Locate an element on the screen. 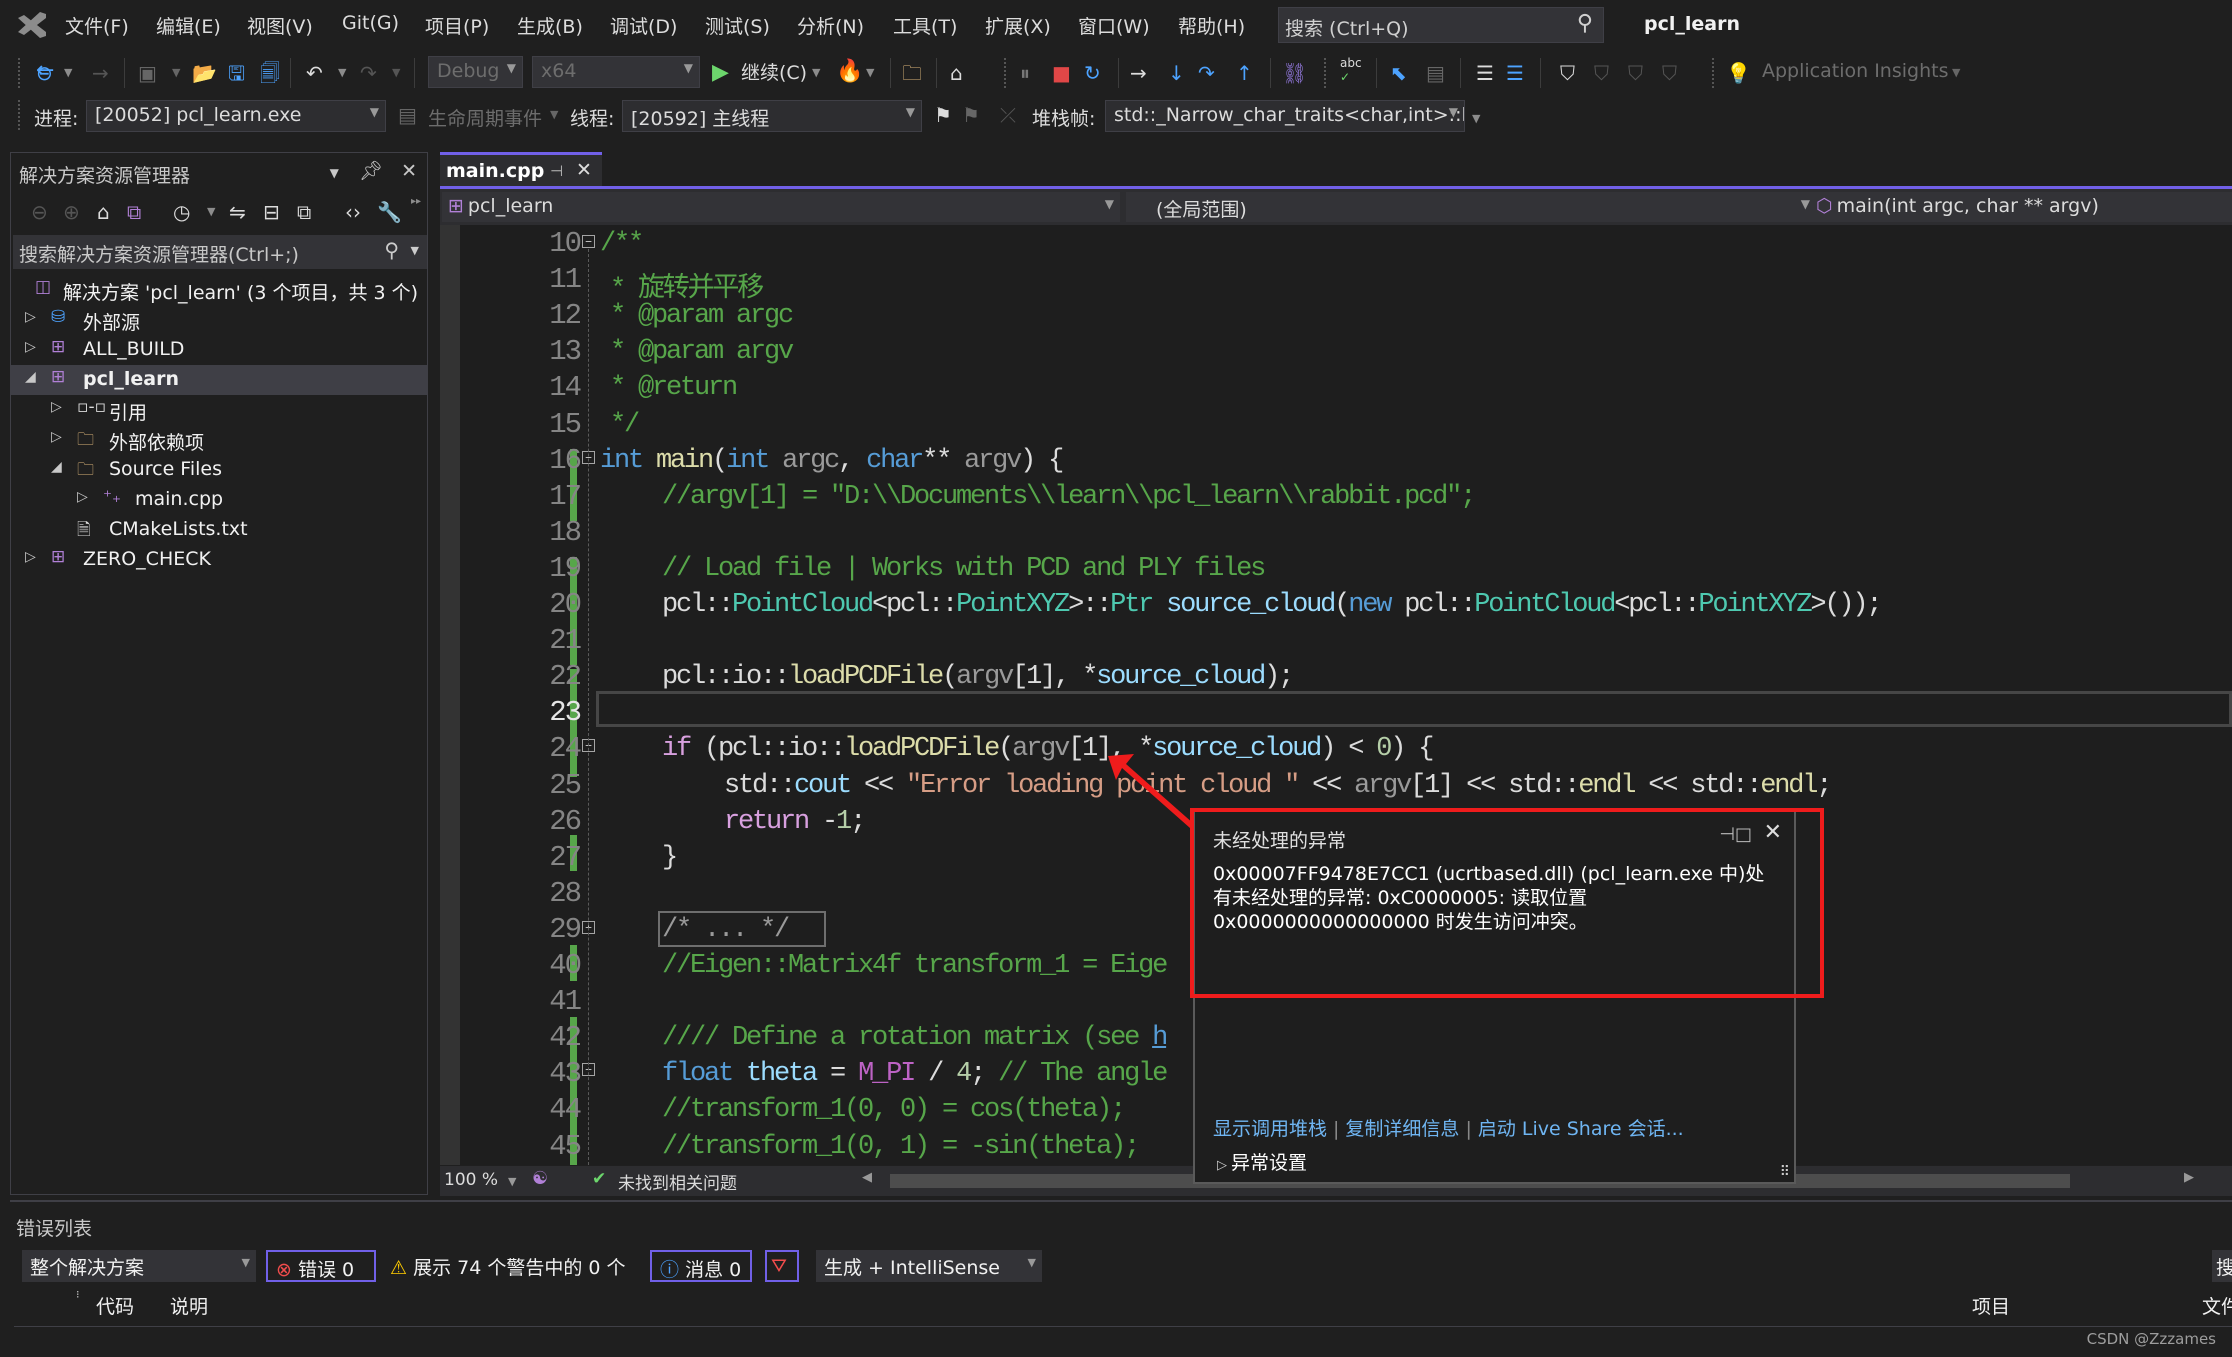  hot-reload-icon: 🔥 is located at coordinates (849, 72).